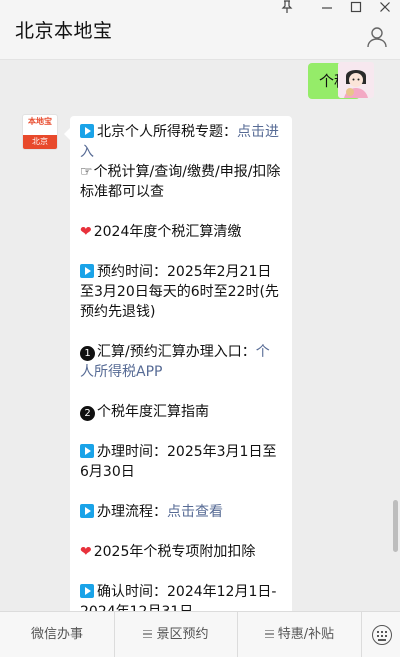  Describe the element at coordinates (327, 9) in the screenshot. I see `minimize-icon` at that location.